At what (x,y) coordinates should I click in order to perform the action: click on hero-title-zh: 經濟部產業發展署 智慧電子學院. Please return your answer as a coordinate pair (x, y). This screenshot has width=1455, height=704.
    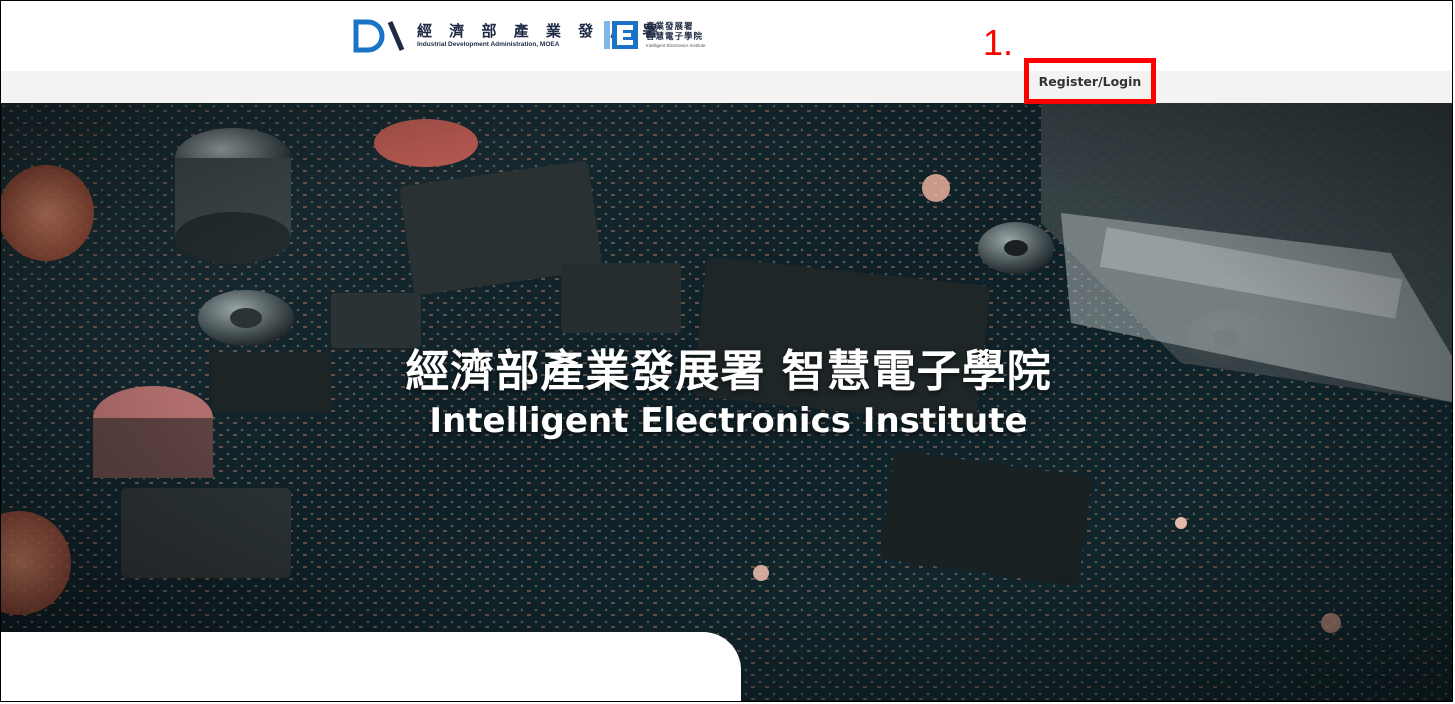
    Looking at the image, I should click on (728, 371).